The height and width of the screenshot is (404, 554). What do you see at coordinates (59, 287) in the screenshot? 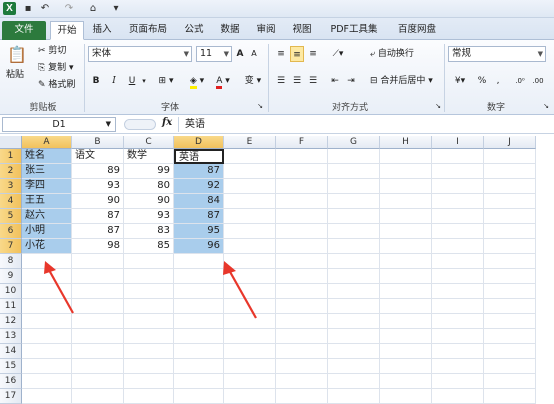
I see `red-arrow-left` at bounding box center [59, 287].